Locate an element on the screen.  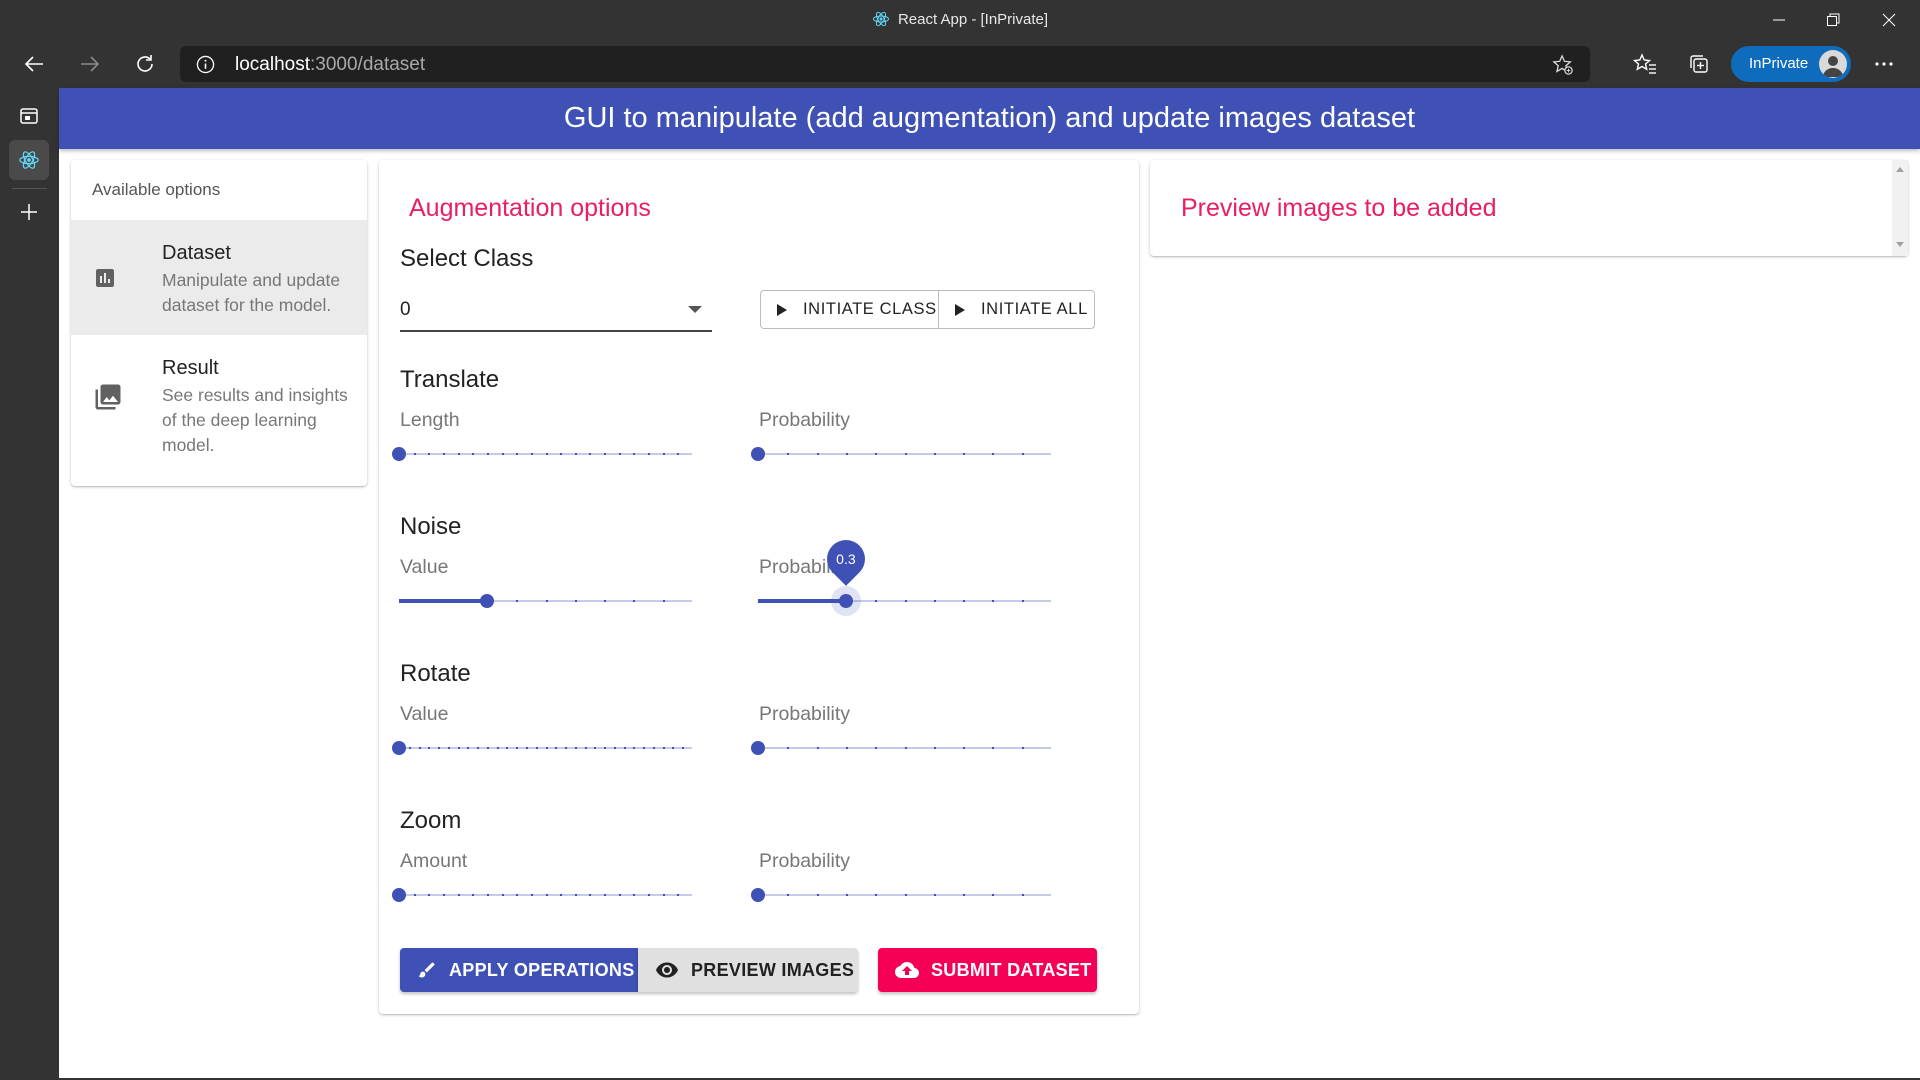
window-title: React App - [InPrivate] is located at coordinates (960, 19).